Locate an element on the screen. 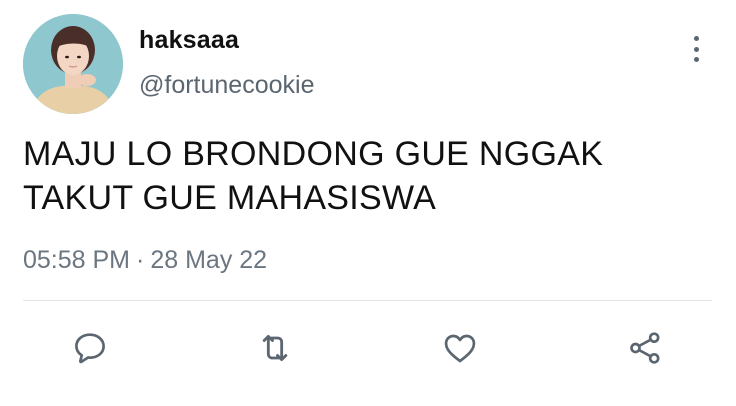 The width and height of the screenshot is (736, 406). share-button is located at coordinates (645, 348).